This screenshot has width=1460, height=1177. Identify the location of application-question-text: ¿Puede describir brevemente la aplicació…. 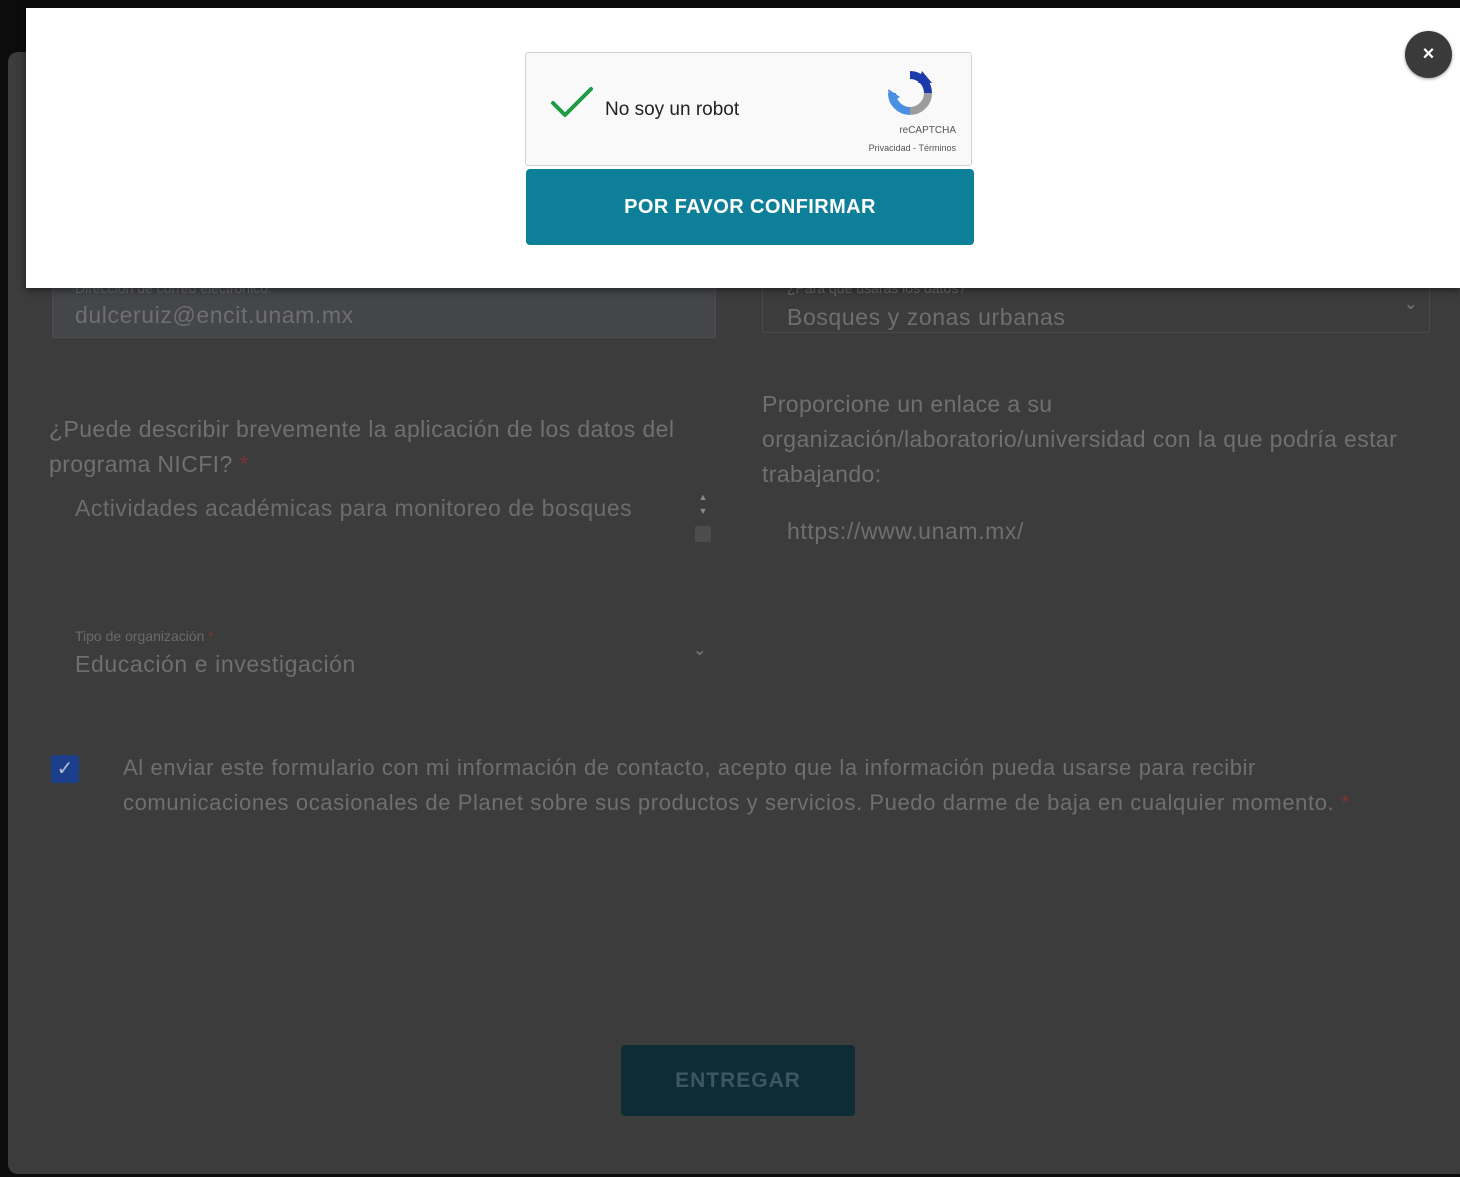
(362, 446).